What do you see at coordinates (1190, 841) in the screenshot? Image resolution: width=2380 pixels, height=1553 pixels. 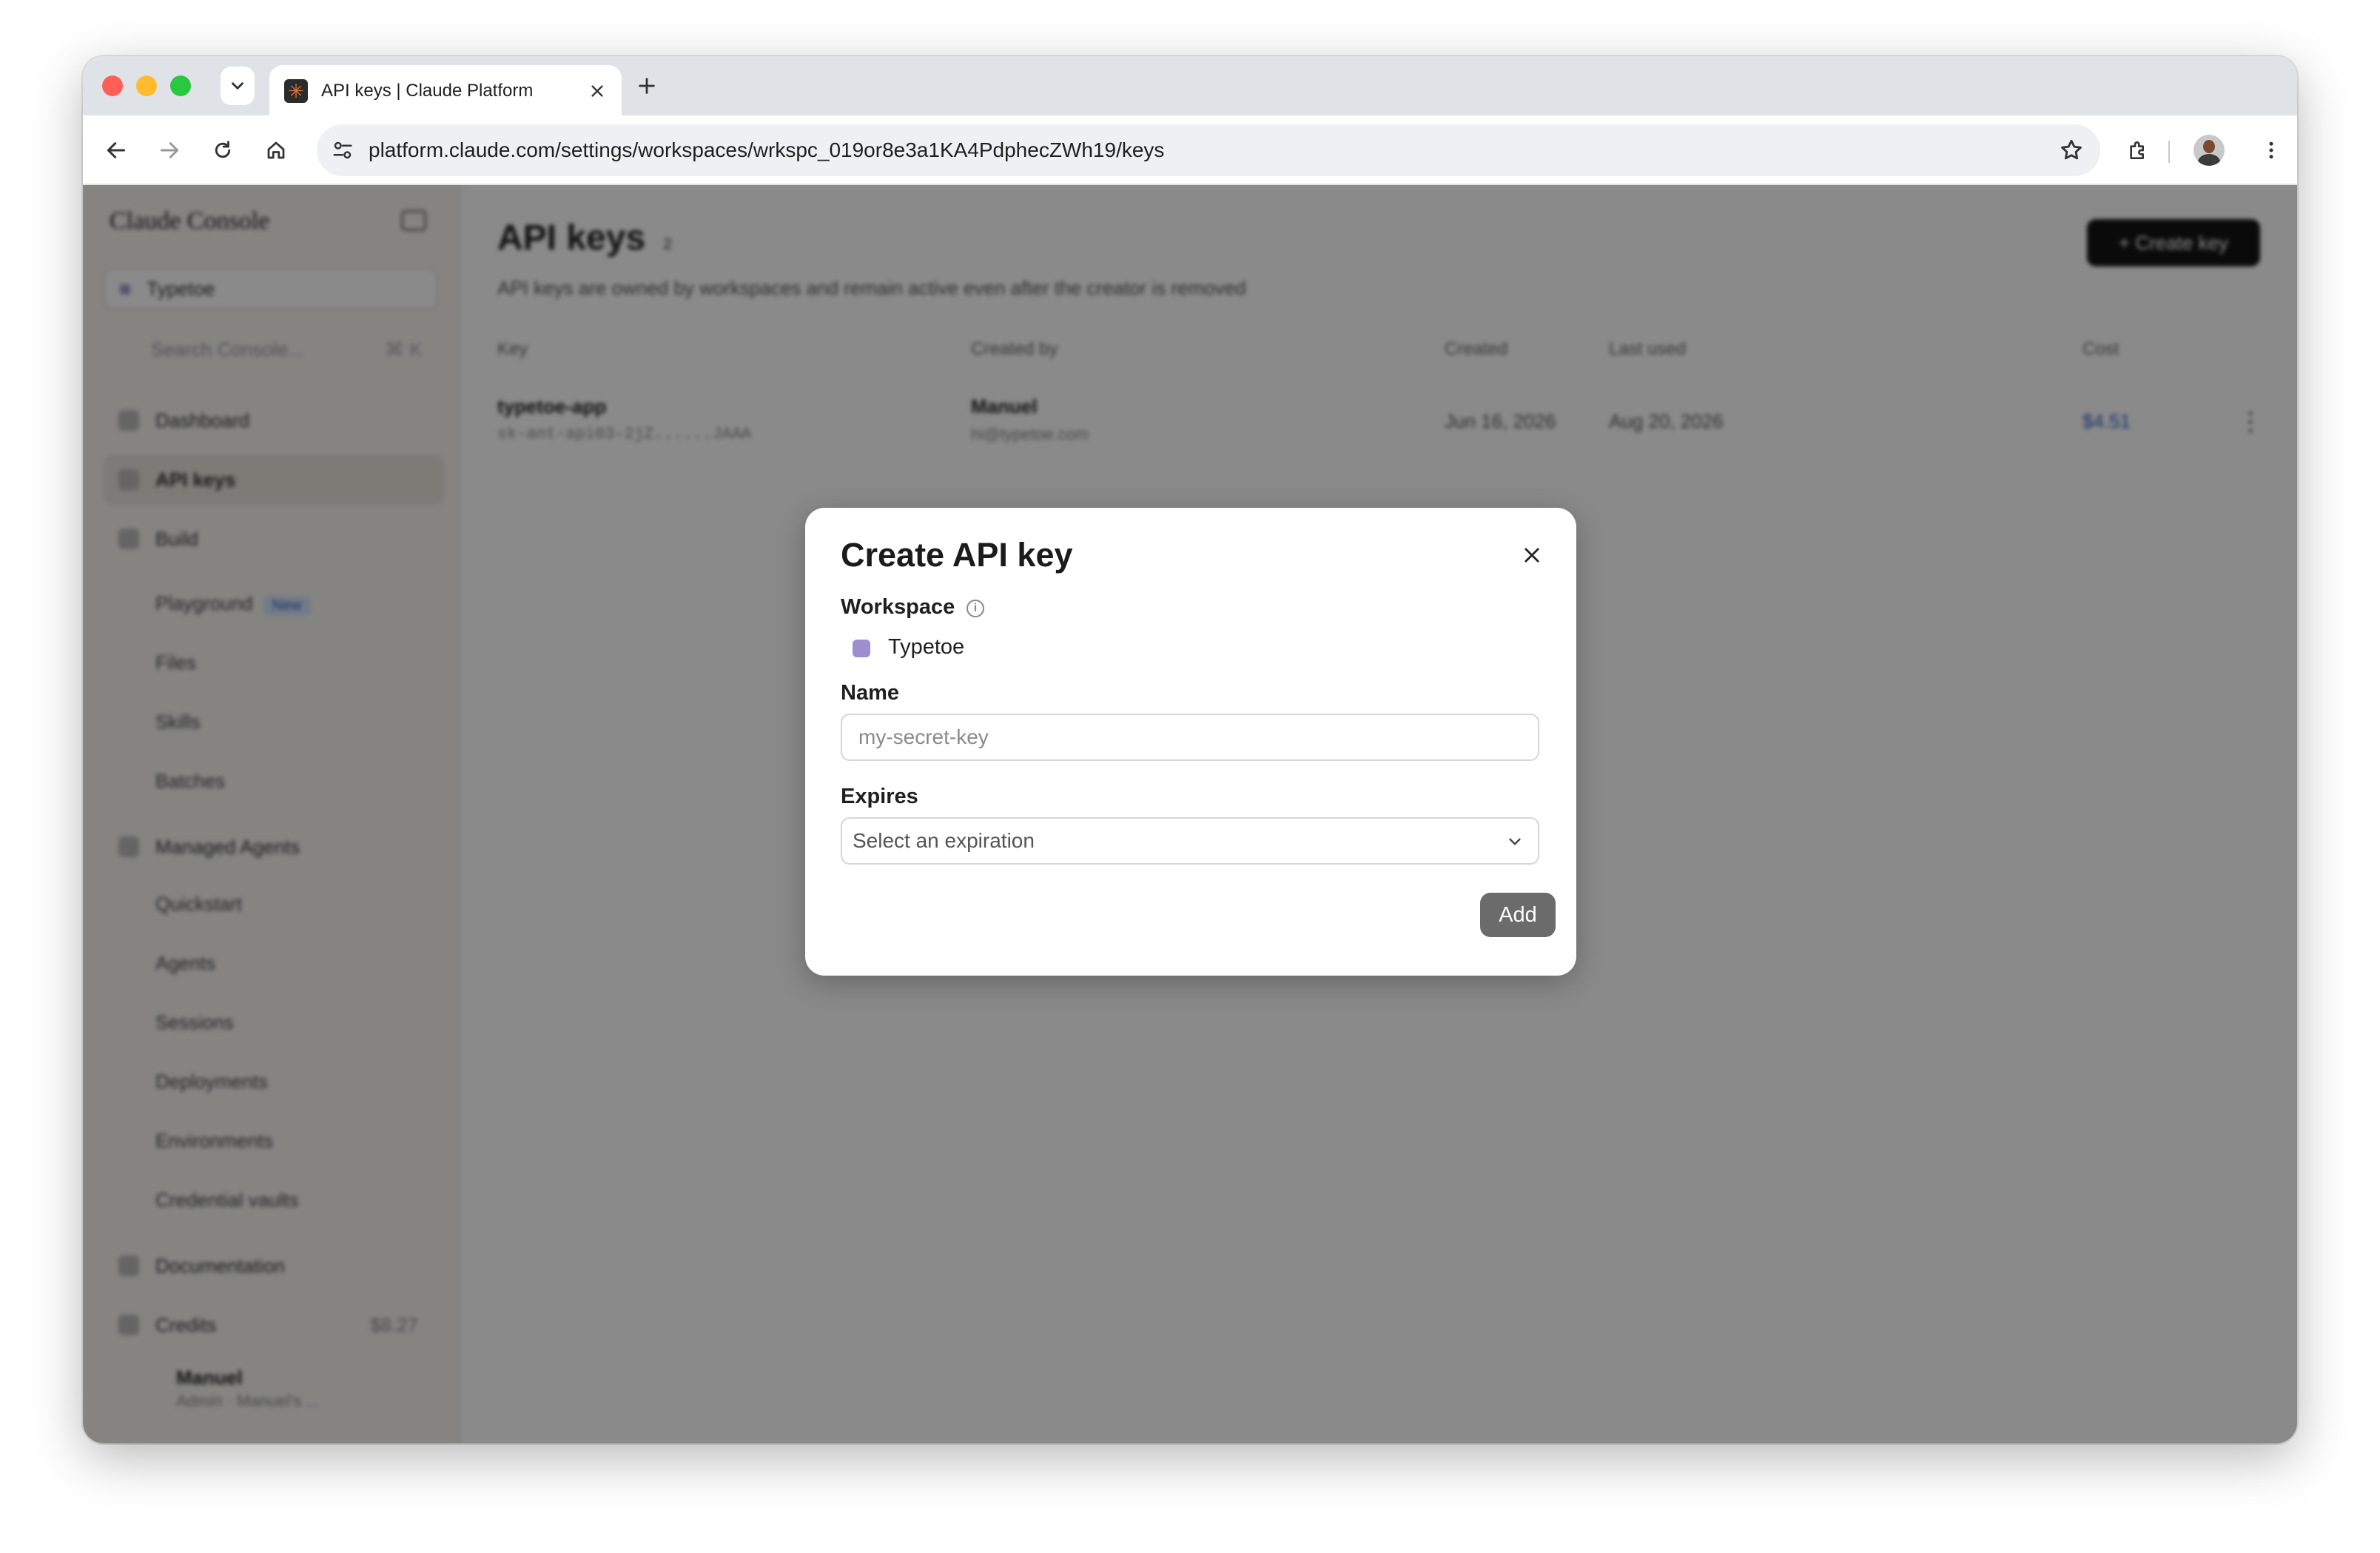 I see `expiration-select: Select an expiration` at bounding box center [1190, 841].